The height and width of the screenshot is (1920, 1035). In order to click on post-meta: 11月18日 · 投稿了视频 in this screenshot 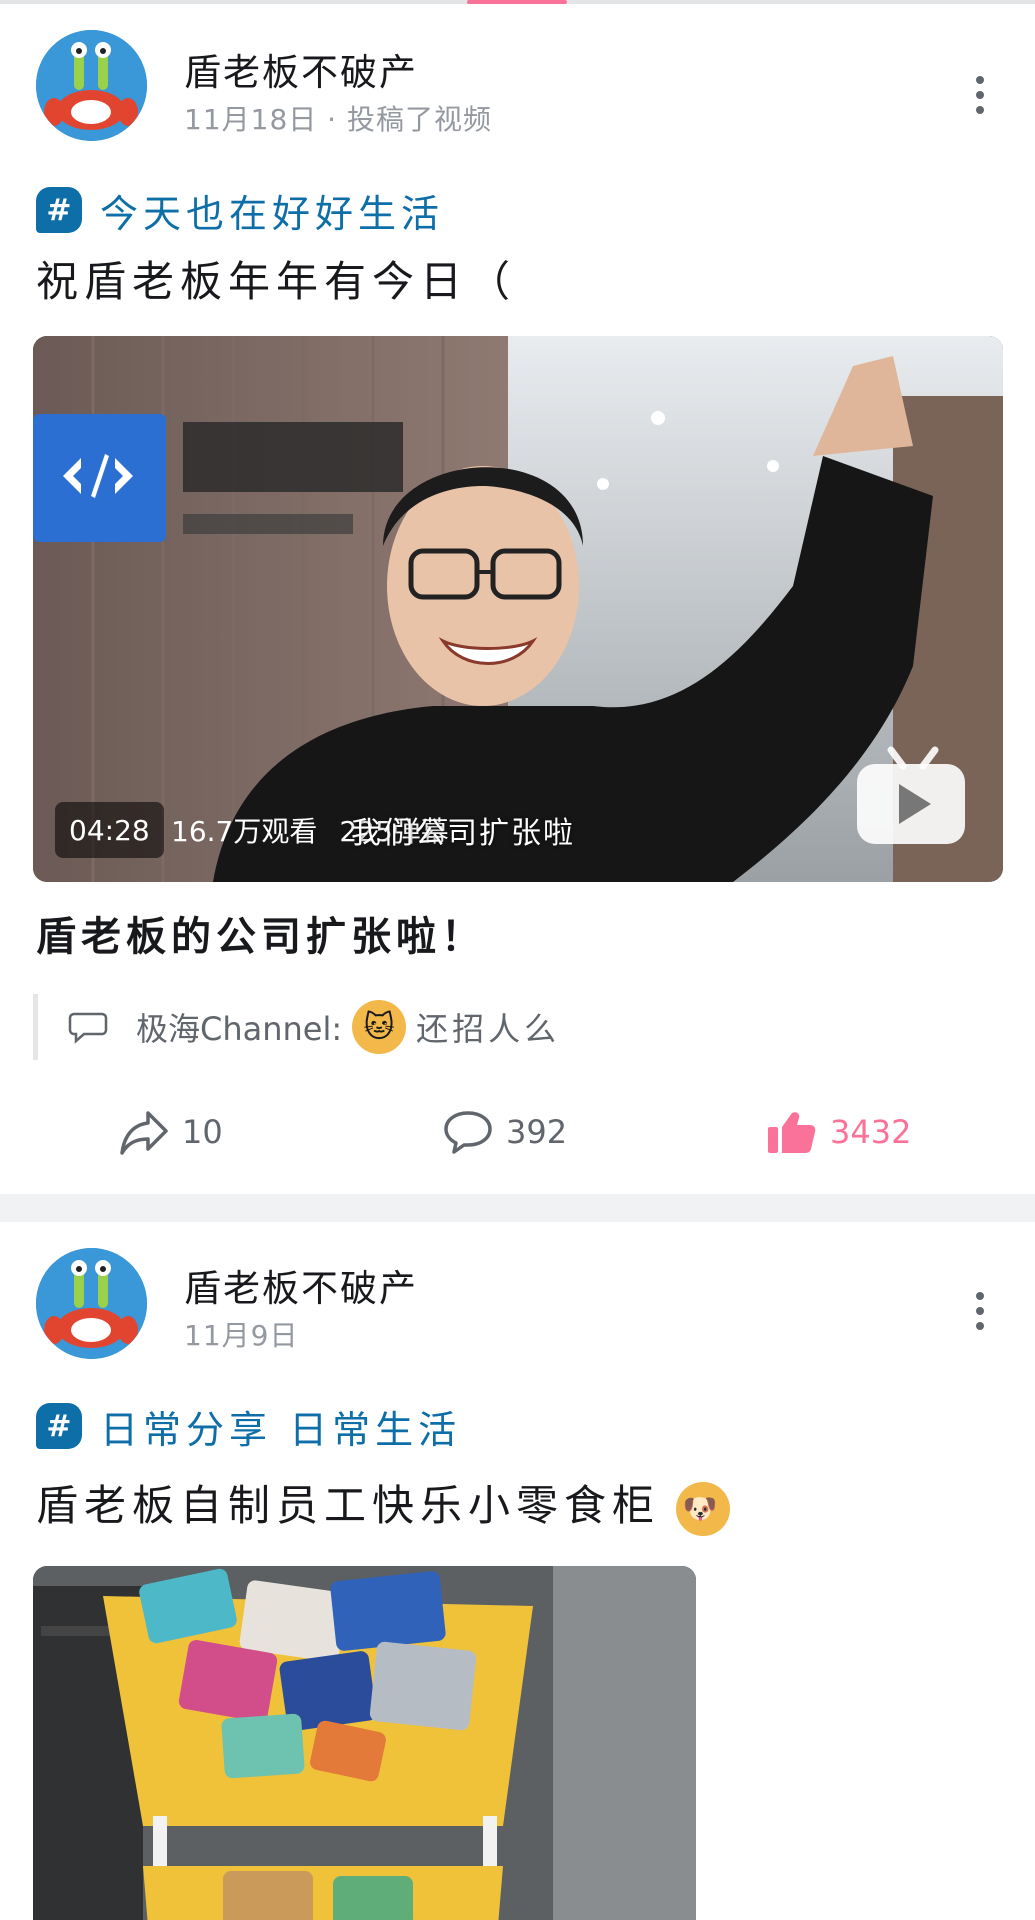, I will do `click(338, 119)`.